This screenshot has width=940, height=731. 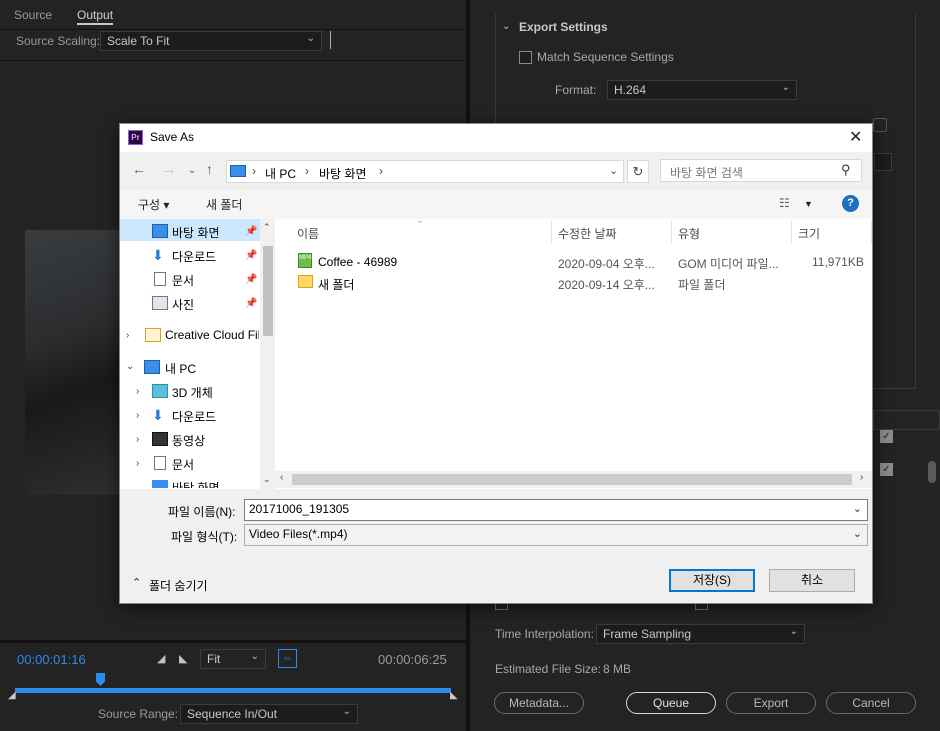 What do you see at coordinates (343, 173) in the screenshot?
I see `breadcrumb-item-desktop: 바탕 화면` at bounding box center [343, 173].